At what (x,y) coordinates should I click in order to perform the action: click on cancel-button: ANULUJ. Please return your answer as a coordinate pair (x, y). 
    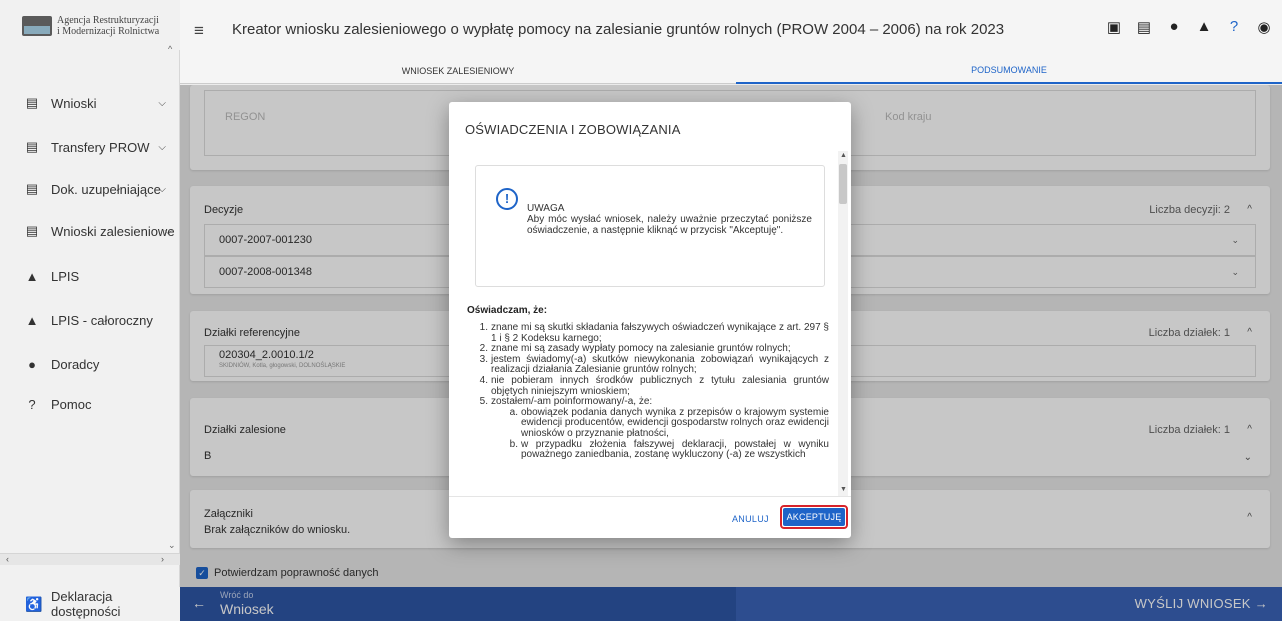
    Looking at the image, I should click on (750, 519).